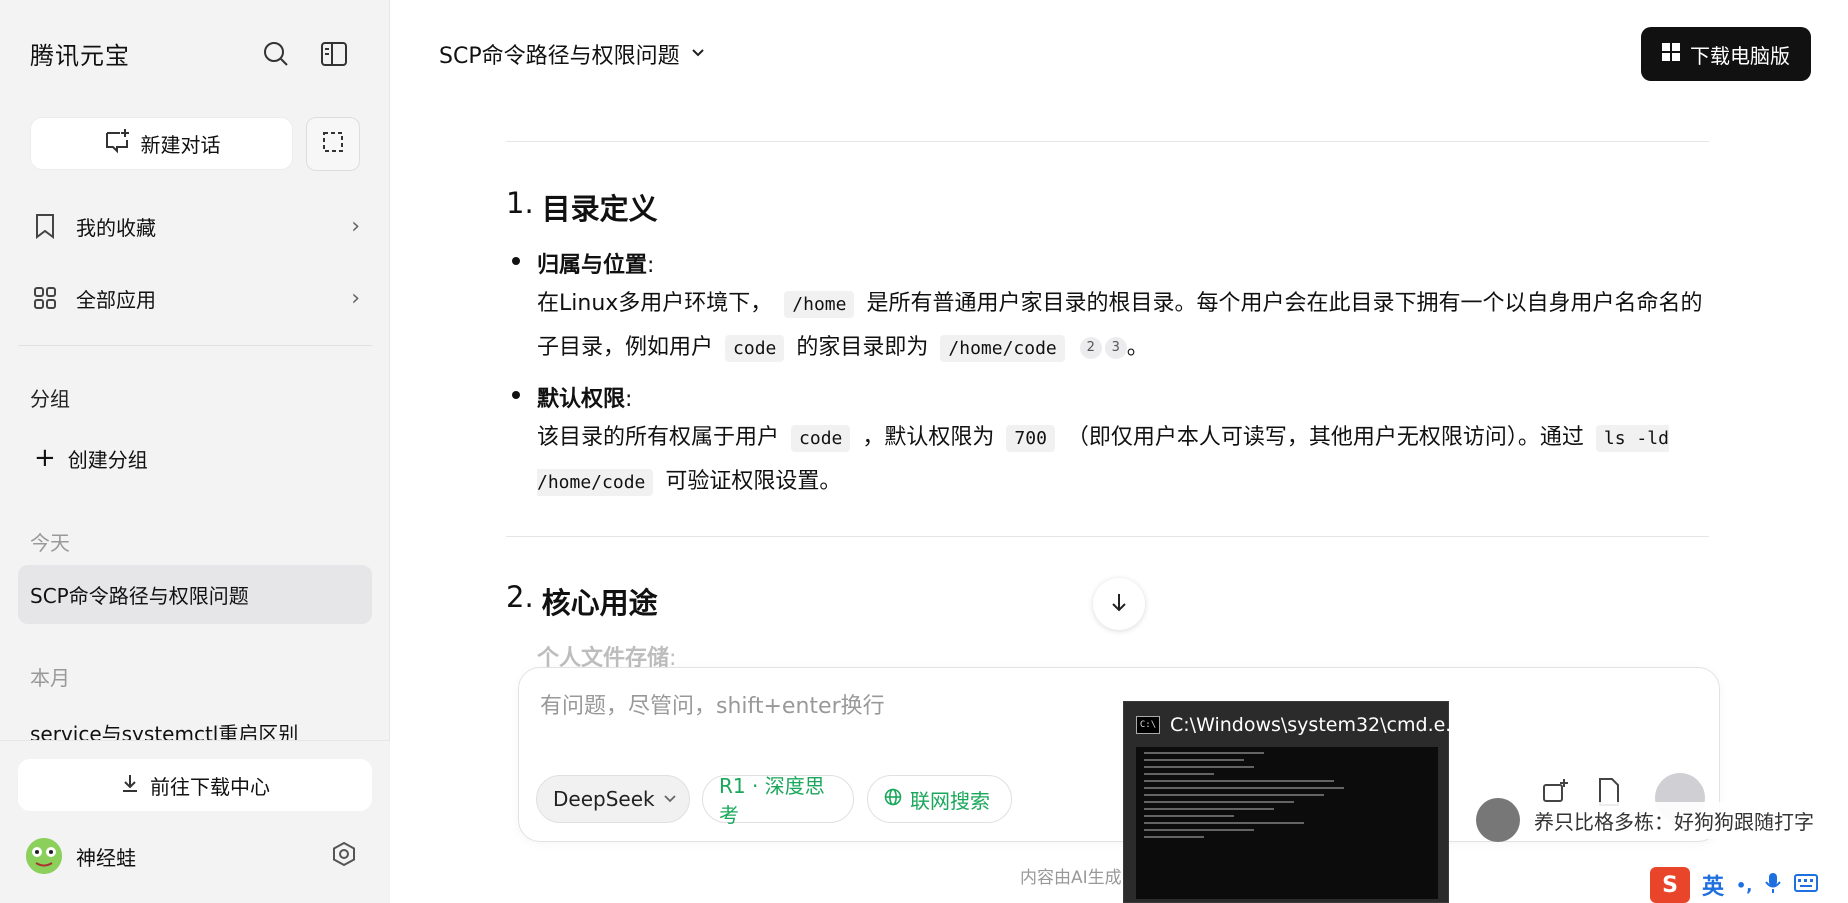 The image size is (1848, 903). I want to click on section-title: 目录定义, so click(599, 209).